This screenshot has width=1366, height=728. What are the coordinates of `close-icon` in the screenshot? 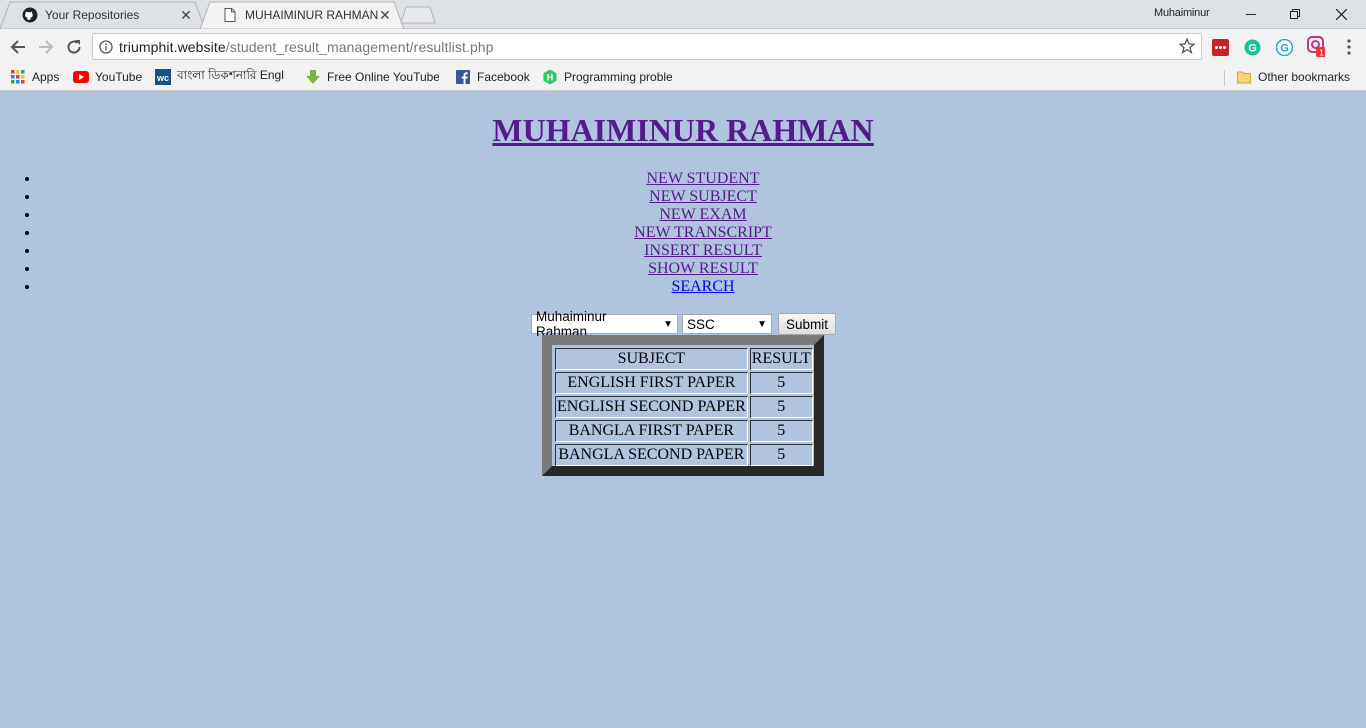 It's located at (1341, 14).